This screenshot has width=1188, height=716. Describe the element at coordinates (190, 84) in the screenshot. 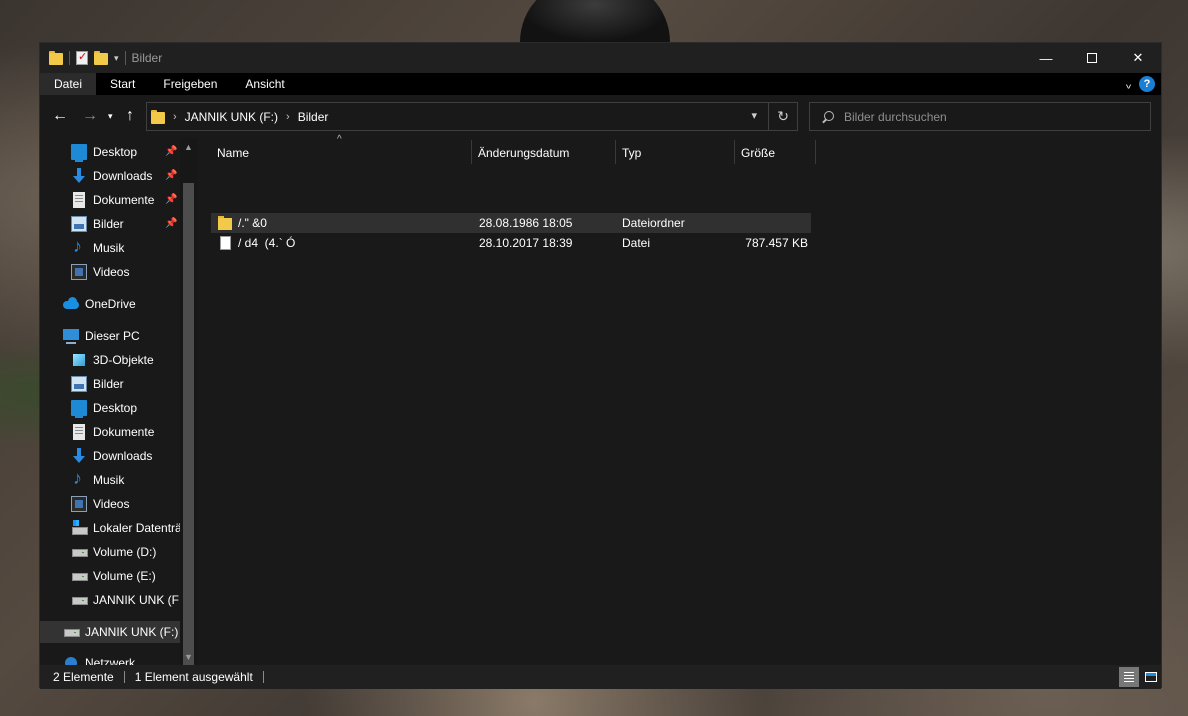

I see `tab-freigeben: Freigeben` at that location.